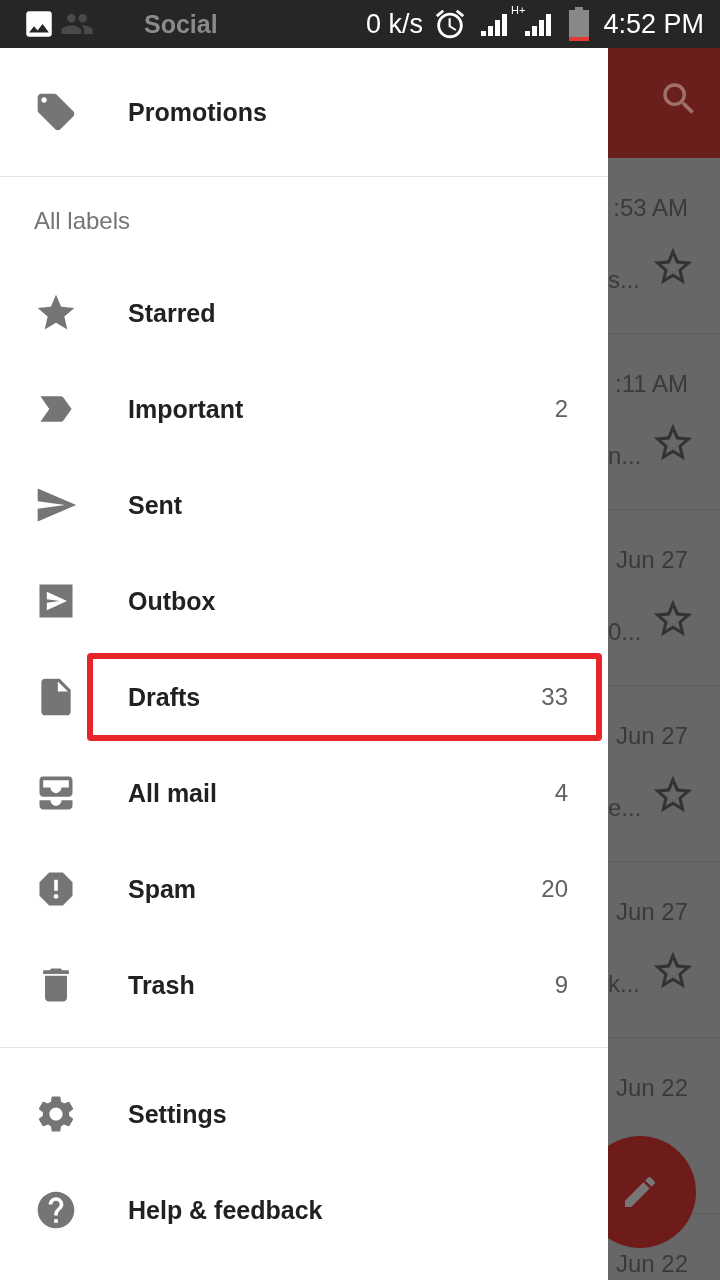 The width and height of the screenshot is (720, 1280). What do you see at coordinates (304, 313) in the screenshot?
I see `drawer-item: Starred` at bounding box center [304, 313].